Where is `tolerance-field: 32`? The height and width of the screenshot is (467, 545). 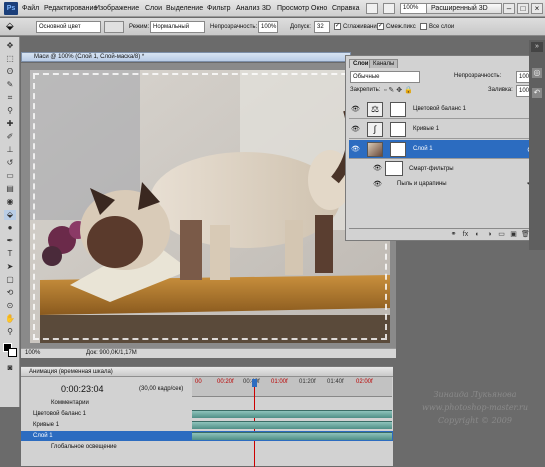 tolerance-field: 32 is located at coordinates (322, 27).